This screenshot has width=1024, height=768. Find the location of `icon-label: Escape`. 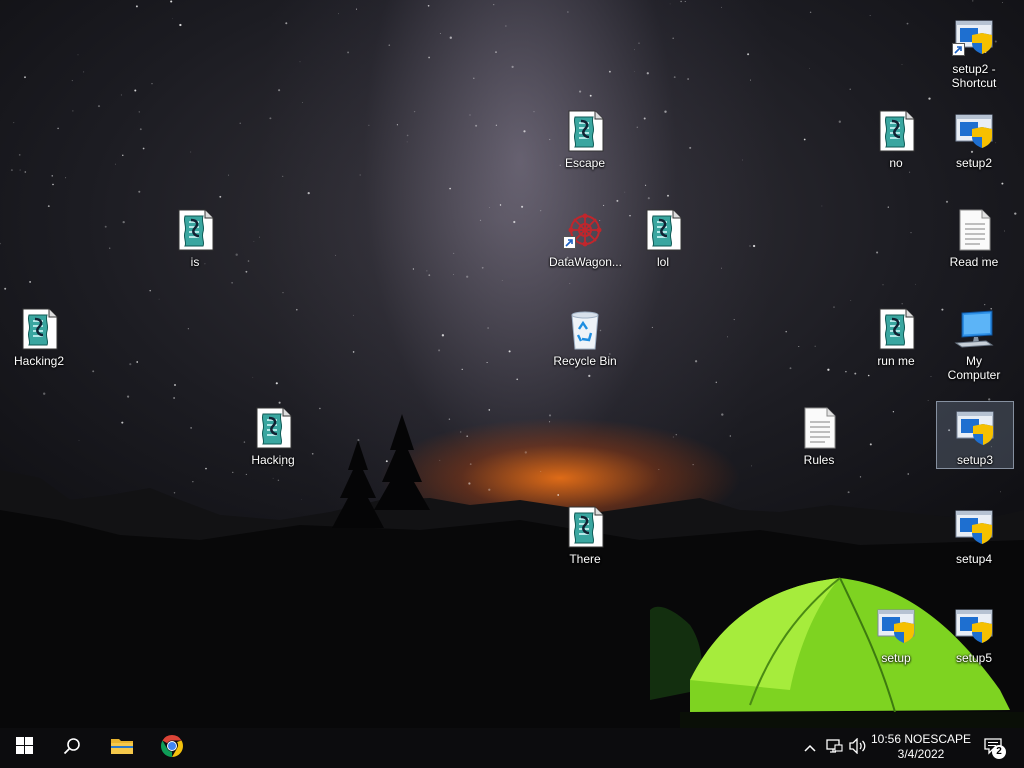

icon-label: Escape is located at coordinates (585, 163).